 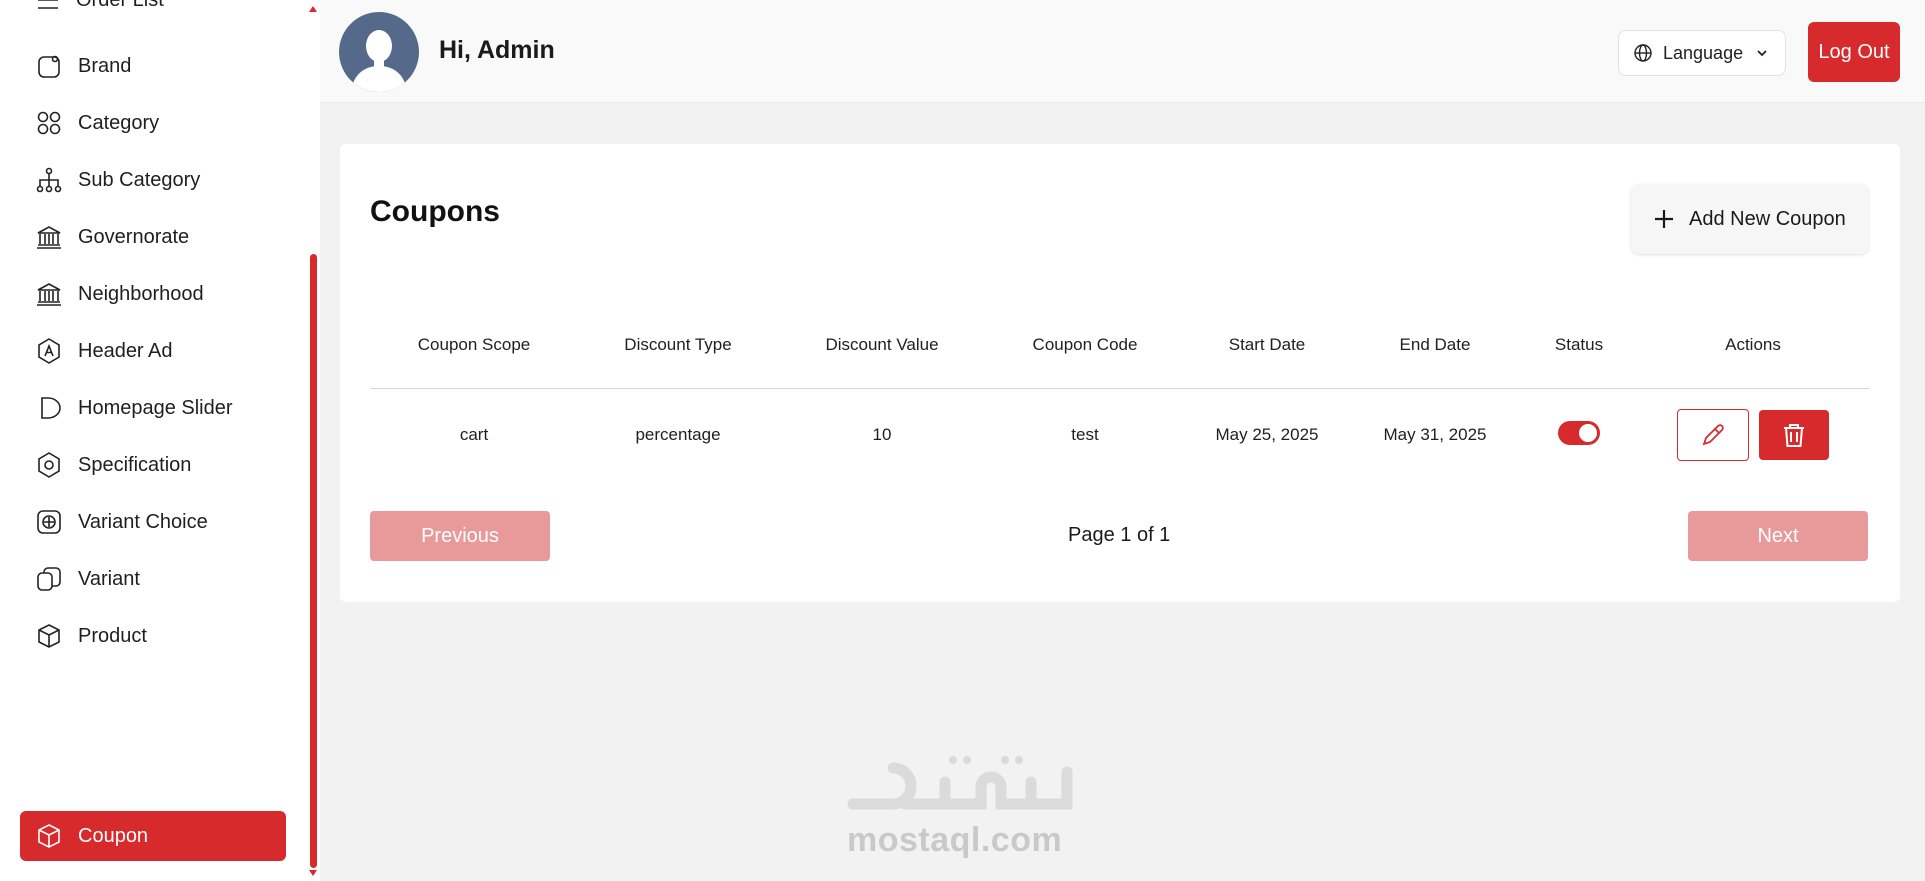 What do you see at coordinates (955, 840) in the screenshot?
I see `mostaql-watermark-text: mostaql.com` at bounding box center [955, 840].